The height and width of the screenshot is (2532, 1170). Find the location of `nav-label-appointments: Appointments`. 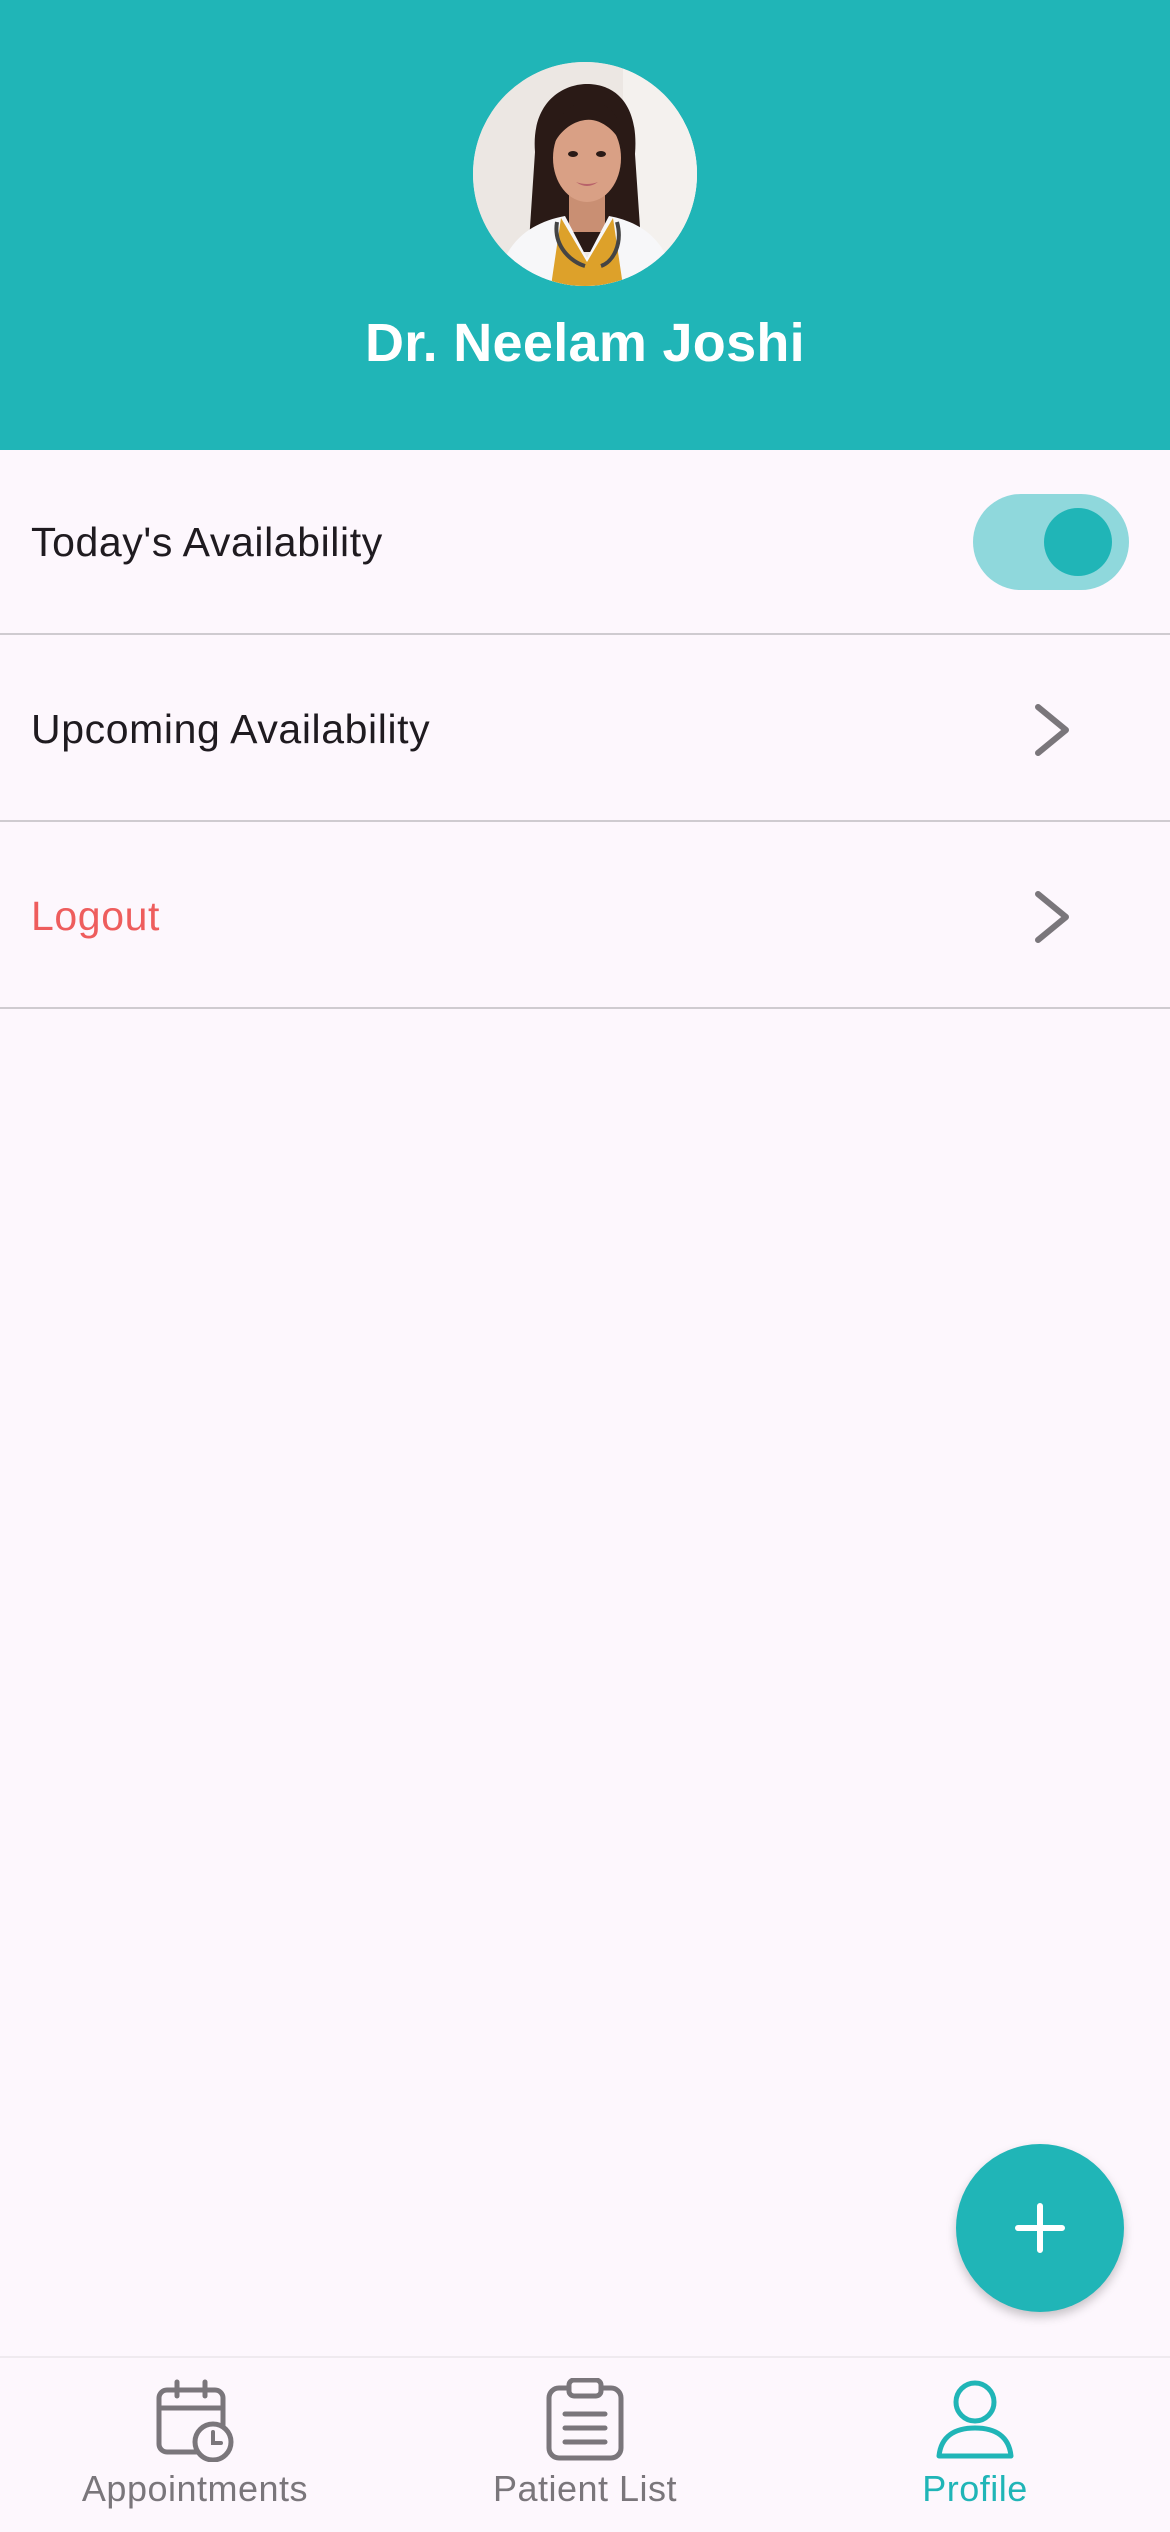

nav-label-appointments: Appointments is located at coordinates (195, 2488).